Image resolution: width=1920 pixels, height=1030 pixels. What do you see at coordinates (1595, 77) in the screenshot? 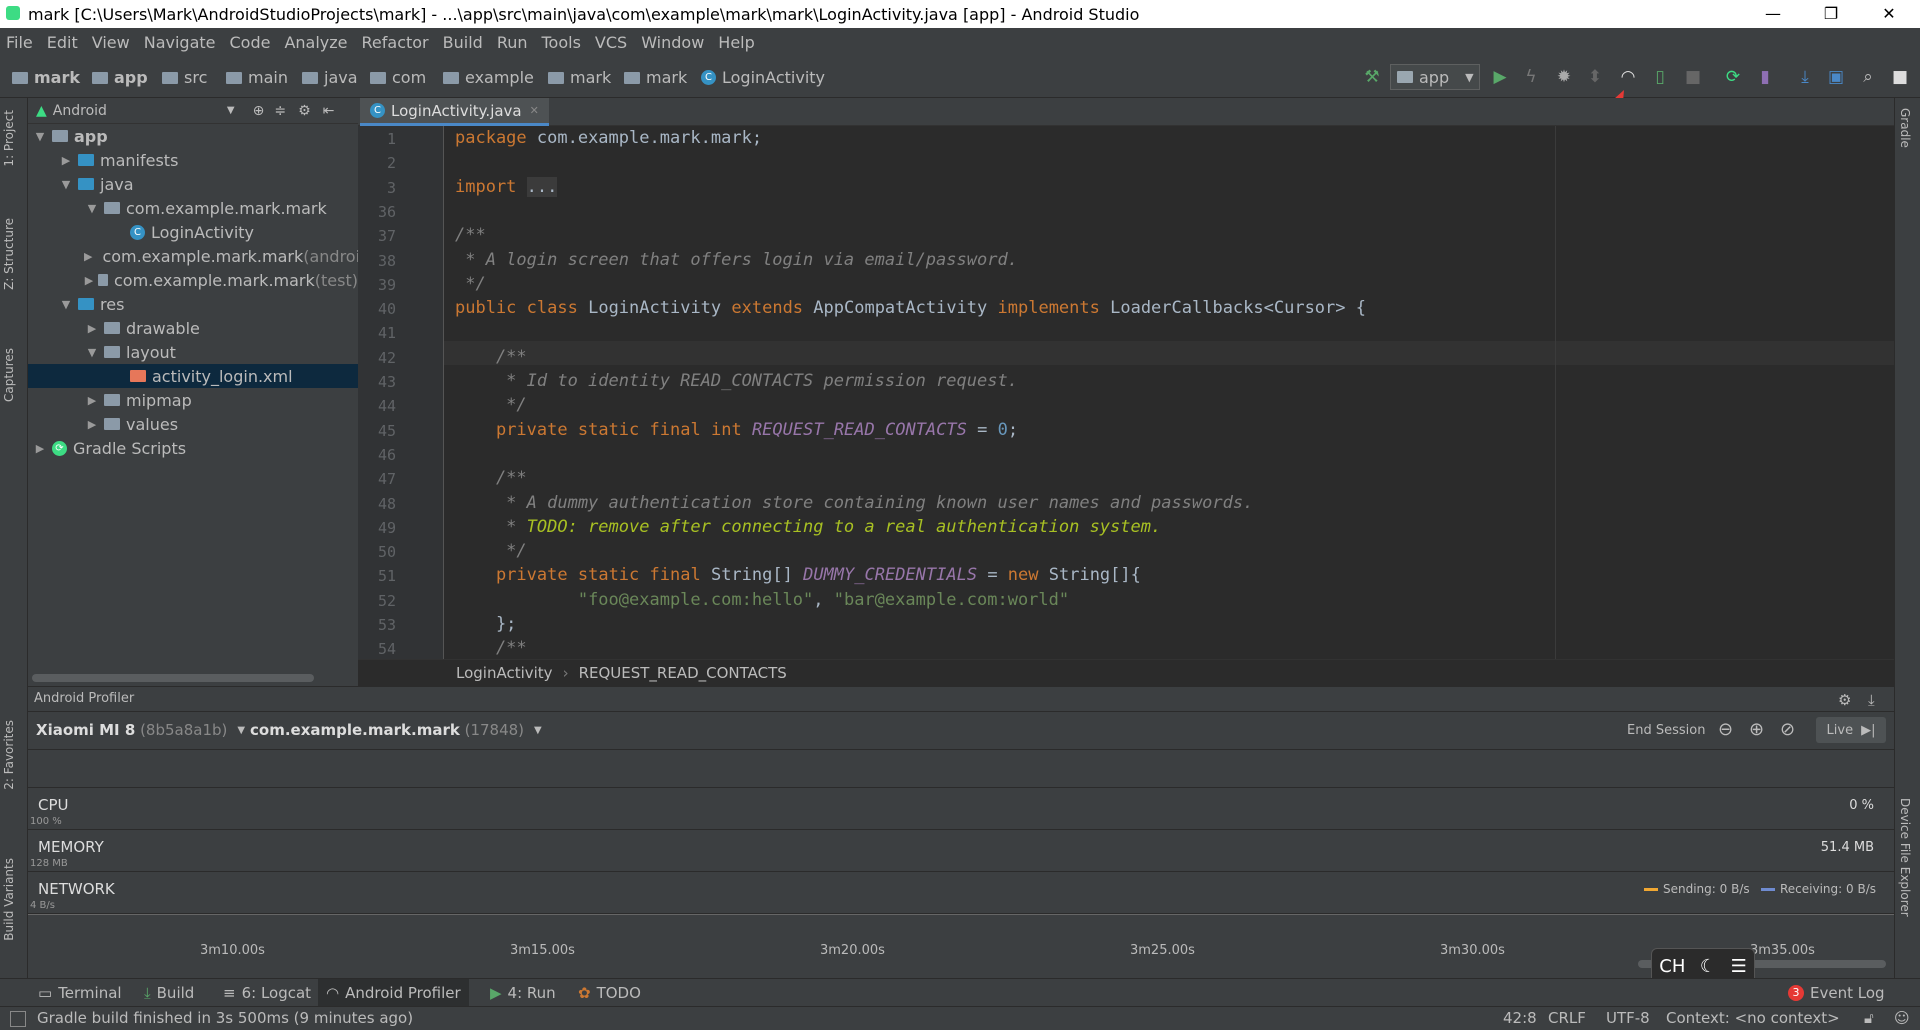
I see `attach-debugger-icon: ⬍` at bounding box center [1595, 77].